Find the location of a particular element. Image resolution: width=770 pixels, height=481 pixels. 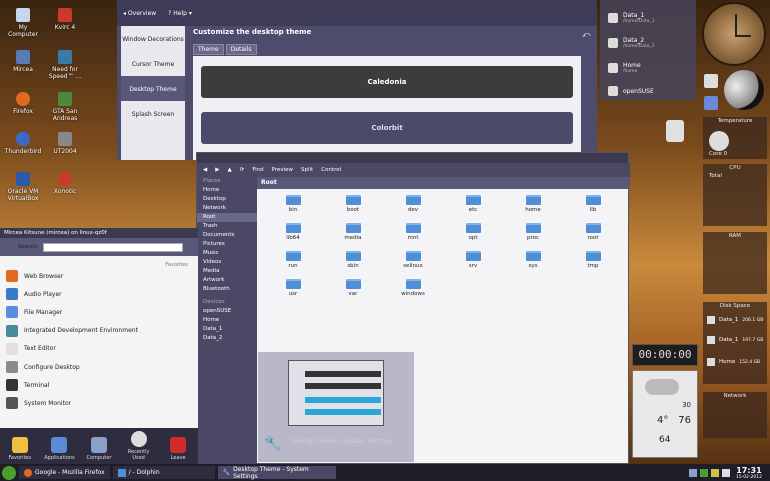

place-desktop: Desktop is located at coordinates (227, 199).